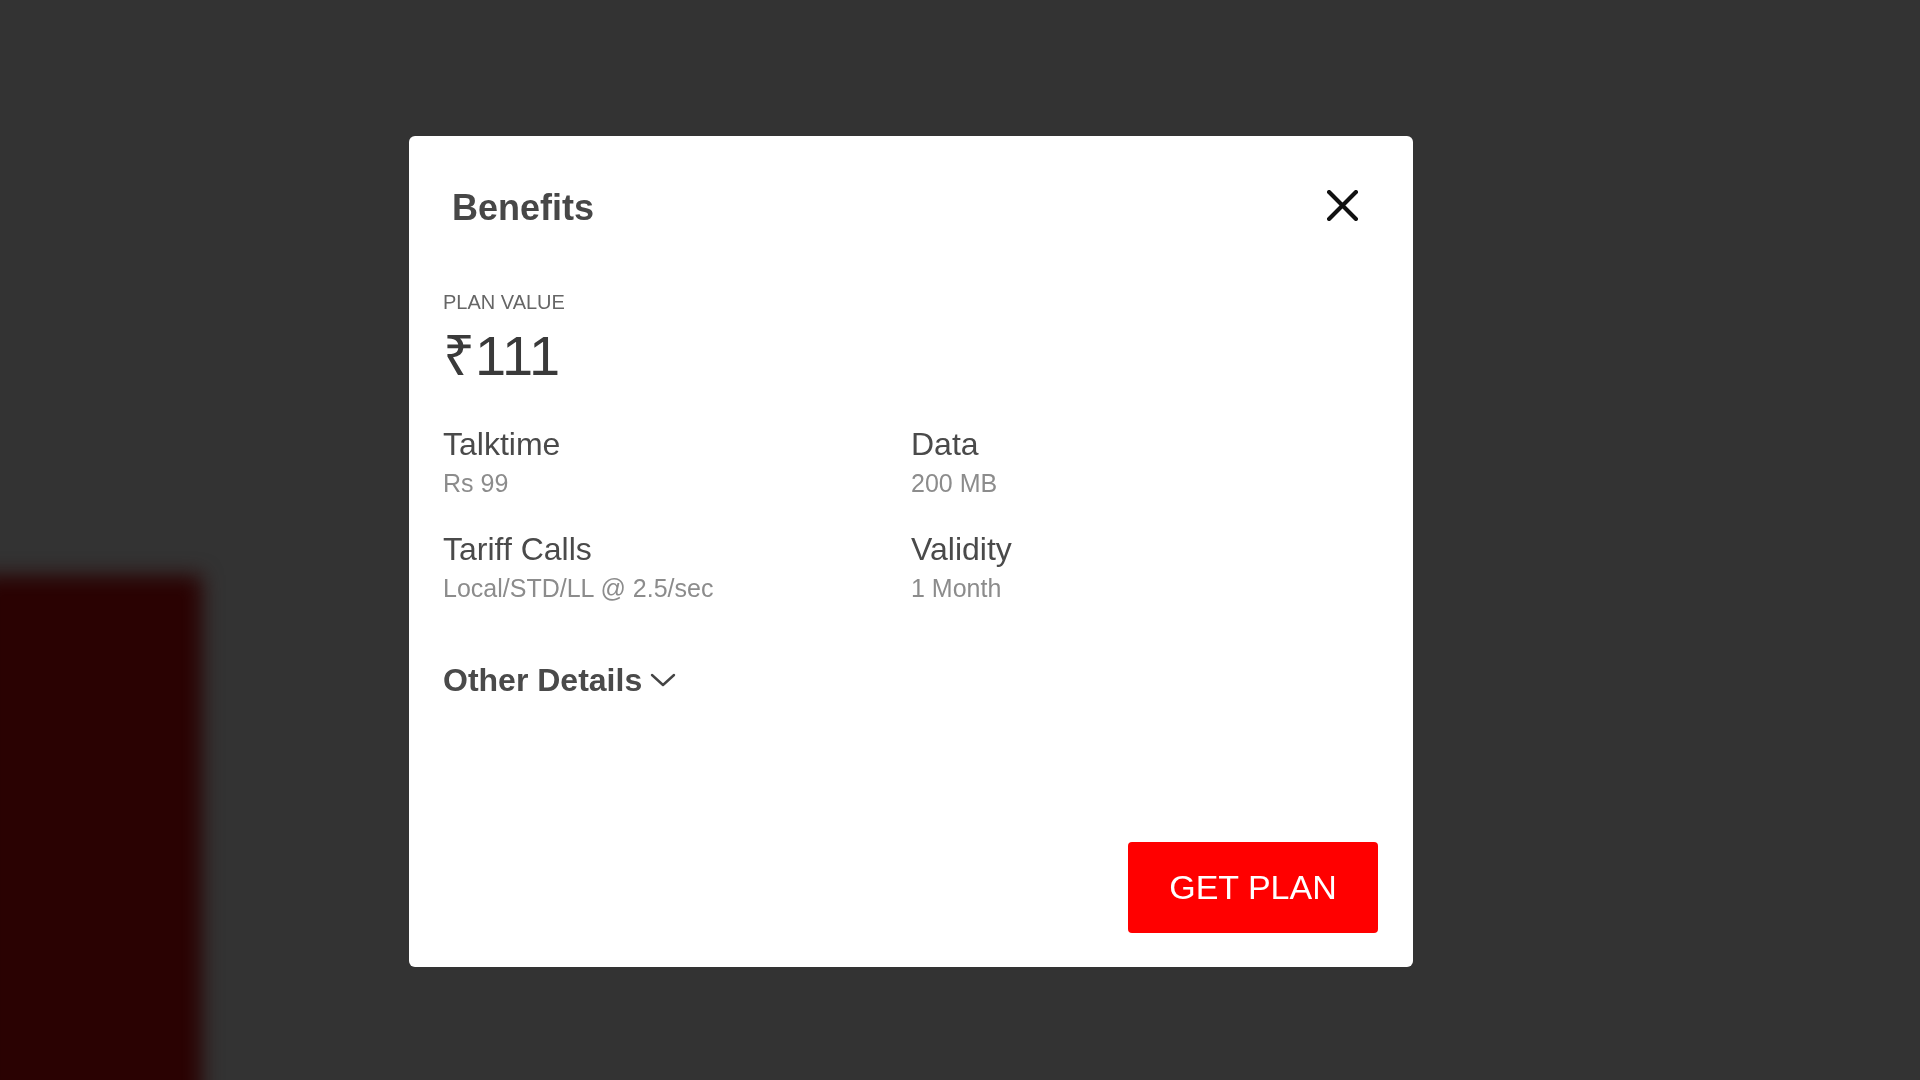 The height and width of the screenshot is (1080, 1920). Describe the element at coordinates (504, 302) in the screenshot. I see `plan-value-label: PLAN VALUE` at that location.